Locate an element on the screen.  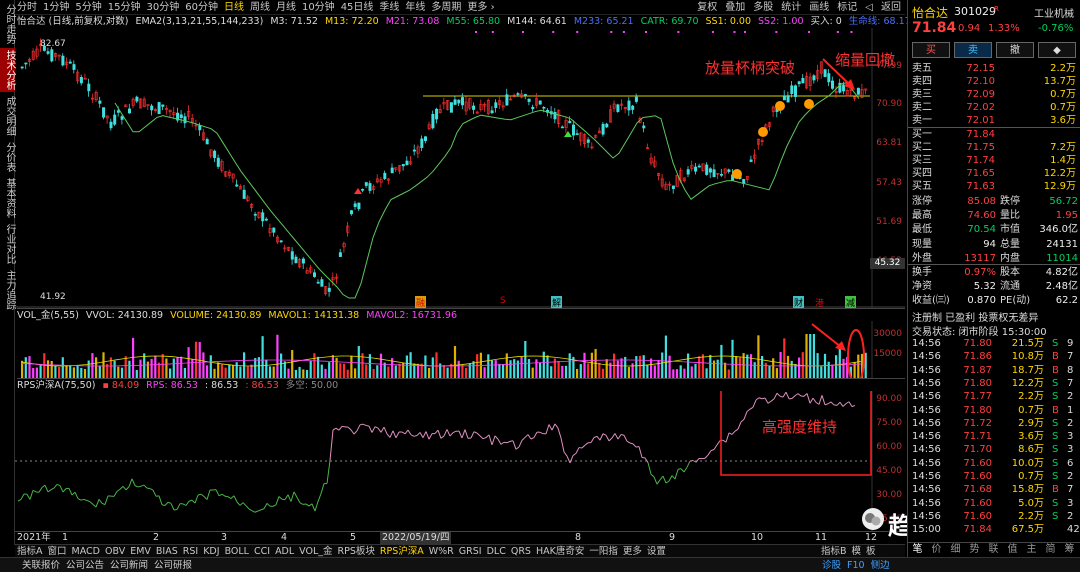
status-right-0: 诊股 is located at coordinates (831, 565).